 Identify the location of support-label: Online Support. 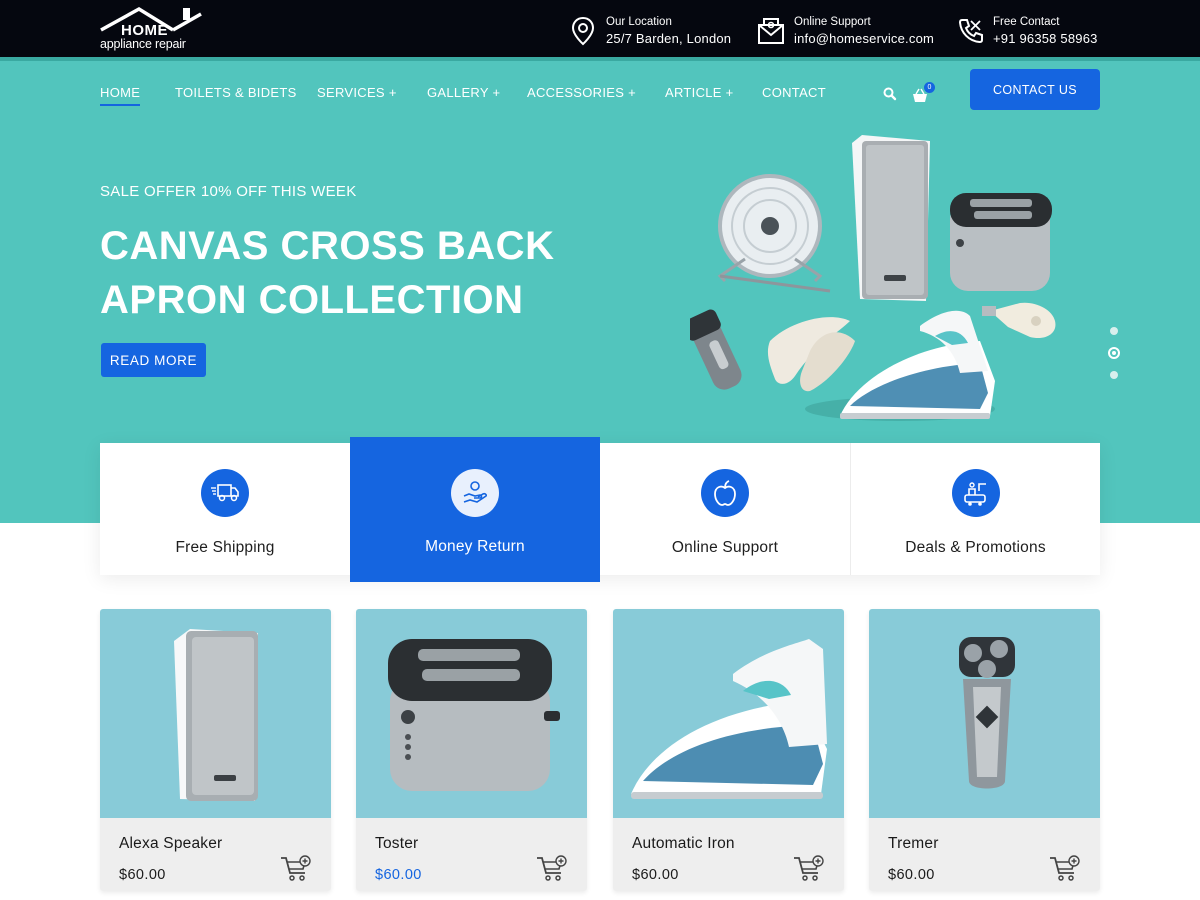
(832, 22).